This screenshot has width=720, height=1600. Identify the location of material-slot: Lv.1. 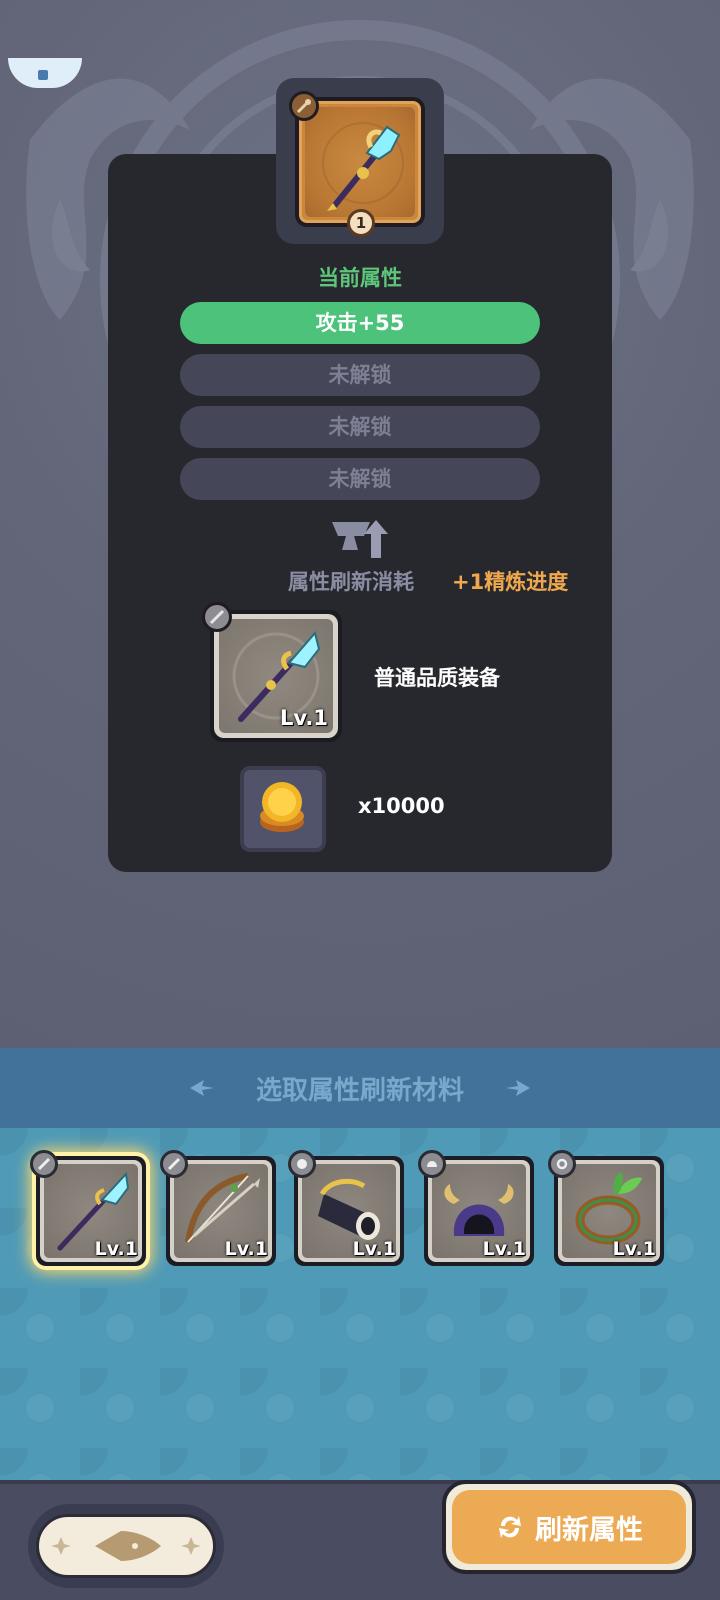
(270, 670).